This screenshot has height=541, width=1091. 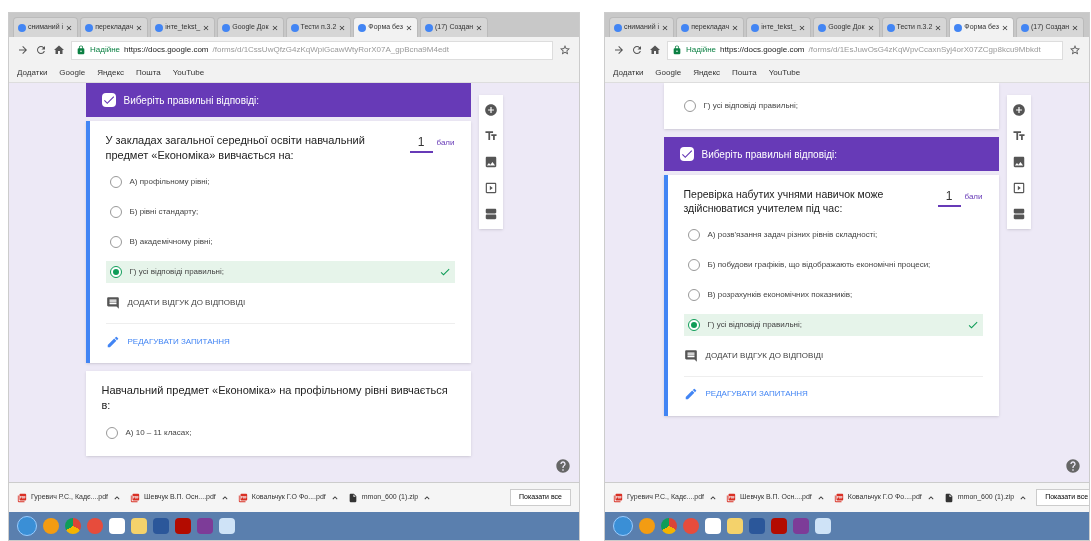 What do you see at coordinates (833, 264) in the screenshot?
I see `answer-option: Б) побудови графіків, що відображають економічні процеси;` at bounding box center [833, 264].